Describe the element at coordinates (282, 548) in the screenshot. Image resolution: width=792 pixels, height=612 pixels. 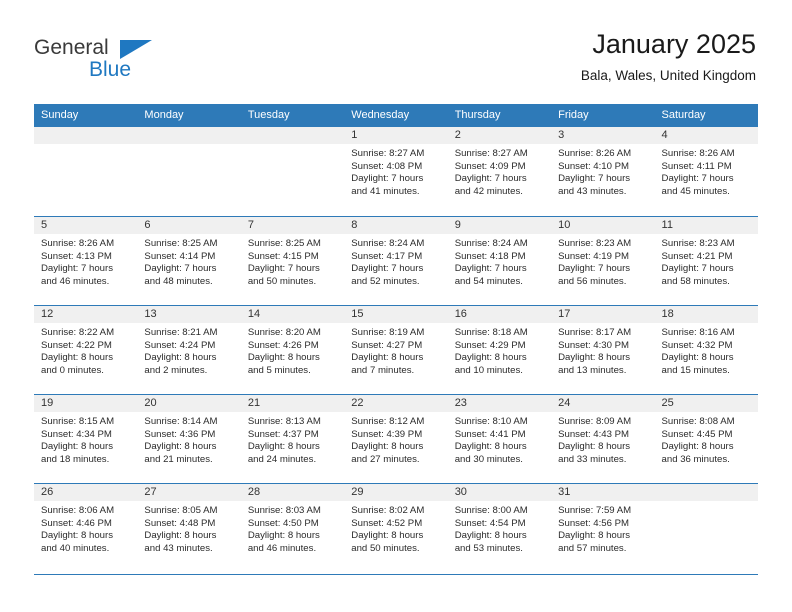
I see `daylight-text-line2: and 46 minutes.` at that location.